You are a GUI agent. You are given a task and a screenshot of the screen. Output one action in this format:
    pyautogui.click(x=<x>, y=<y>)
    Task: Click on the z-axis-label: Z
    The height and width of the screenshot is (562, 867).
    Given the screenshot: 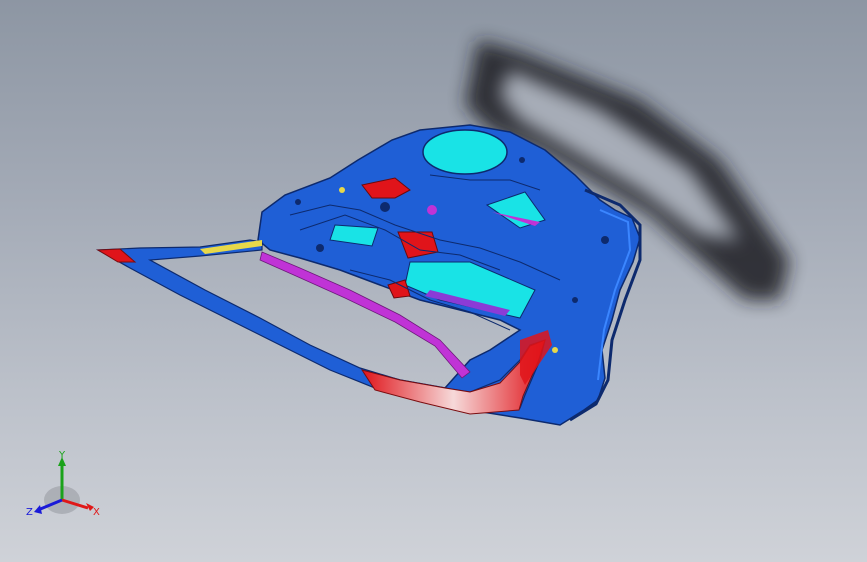 What is the action you would take?
    pyautogui.click(x=29, y=512)
    